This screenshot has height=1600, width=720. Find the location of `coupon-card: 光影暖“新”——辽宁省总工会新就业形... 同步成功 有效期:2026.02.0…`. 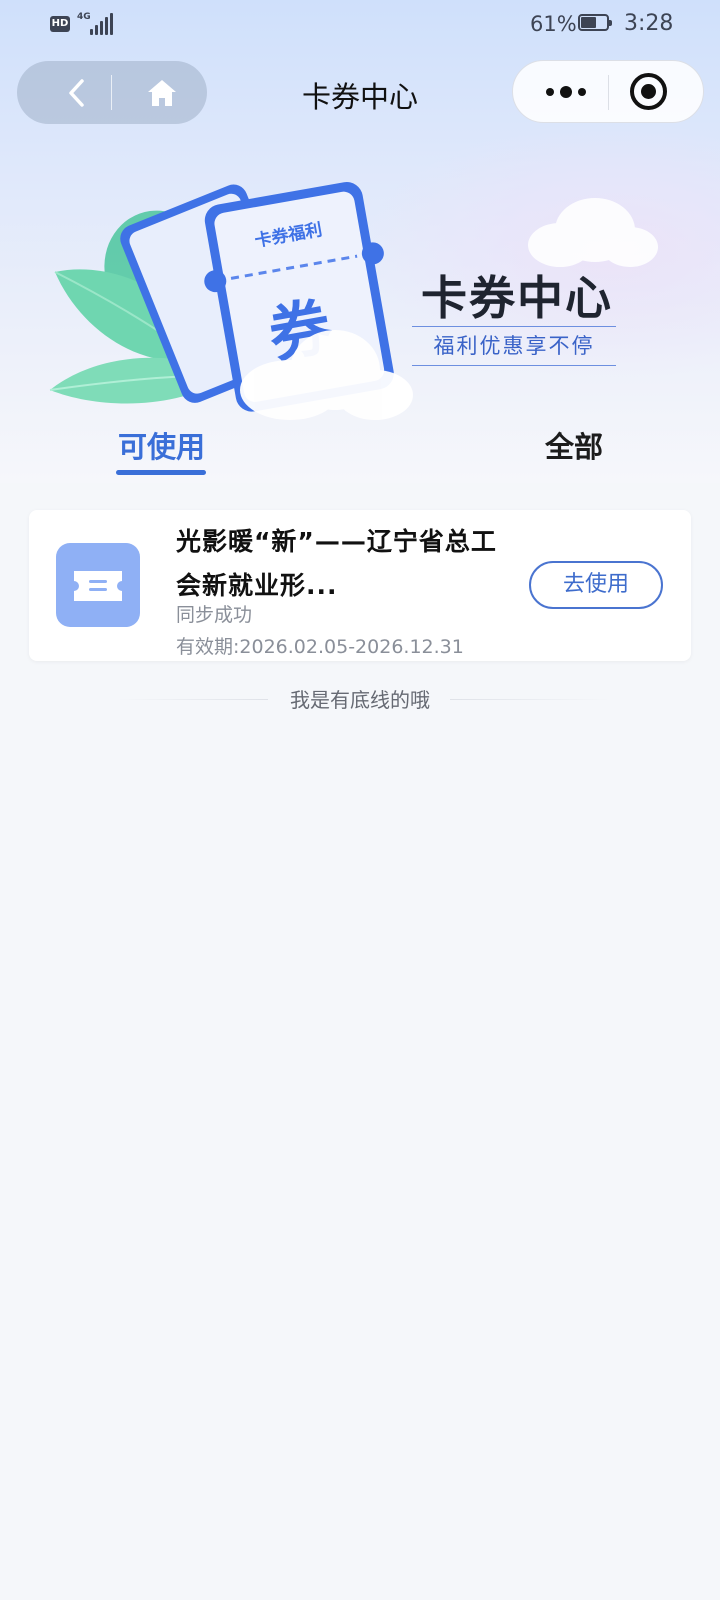

coupon-card: 光影暖“新”——辽宁省总工会新就业形... 同步成功 有效期:2026.02.0… is located at coordinates (360, 585).